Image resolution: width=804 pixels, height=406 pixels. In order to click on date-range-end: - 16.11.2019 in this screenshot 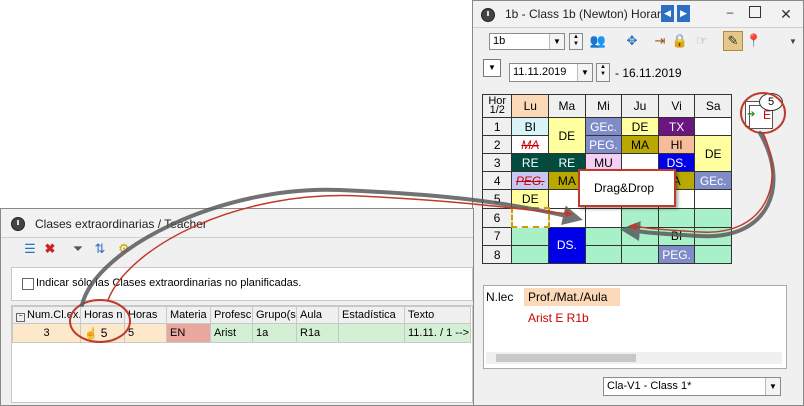, I will do `click(648, 73)`.